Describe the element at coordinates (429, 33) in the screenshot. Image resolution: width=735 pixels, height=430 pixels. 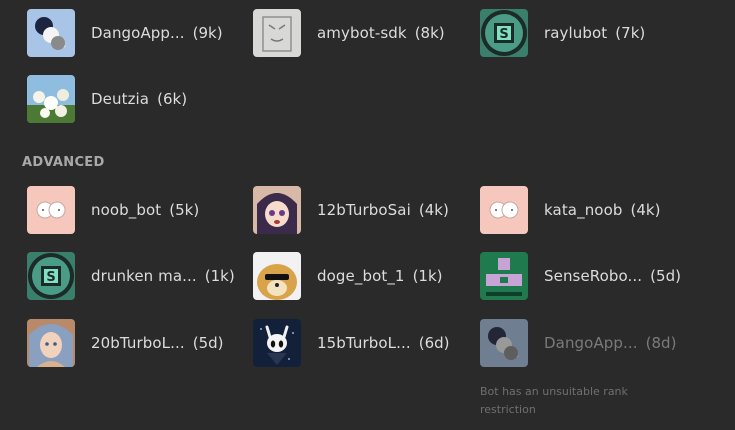
I see `bot-count: (8k)` at that location.